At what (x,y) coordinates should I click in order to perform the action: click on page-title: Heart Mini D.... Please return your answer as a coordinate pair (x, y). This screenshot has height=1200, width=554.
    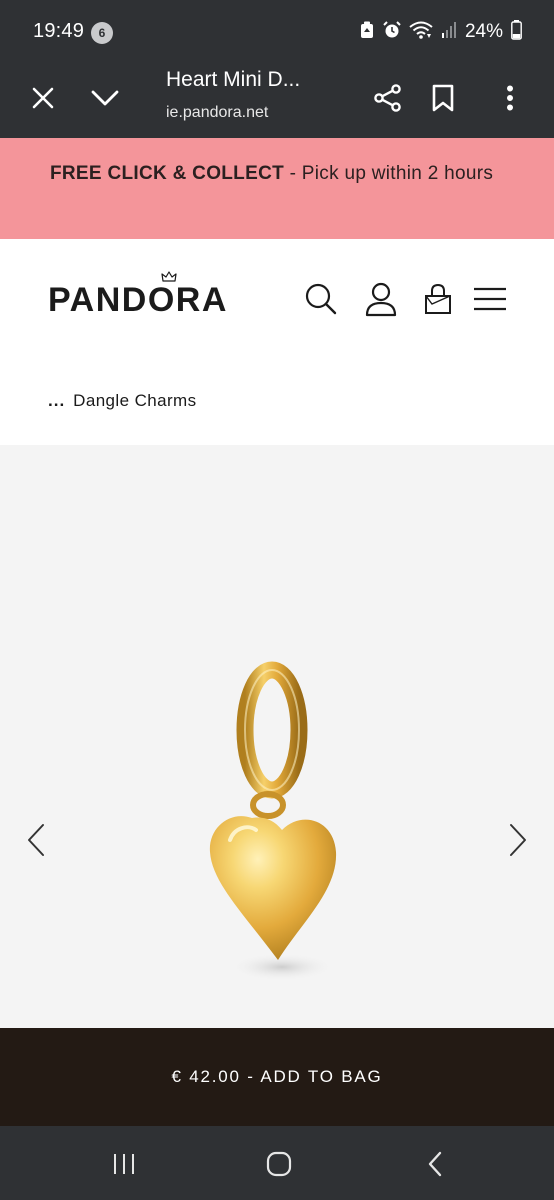
    Looking at the image, I should click on (233, 80).